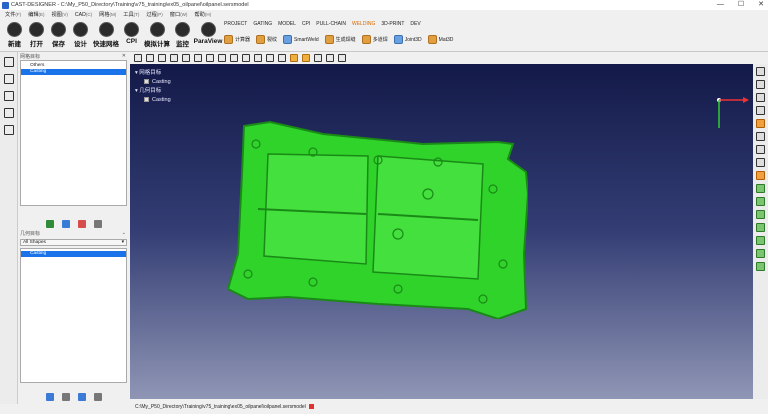 Image resolution: width=768 pixels, height=414 pixels. I want to click on zoom-out-icon, so click(282, 58).